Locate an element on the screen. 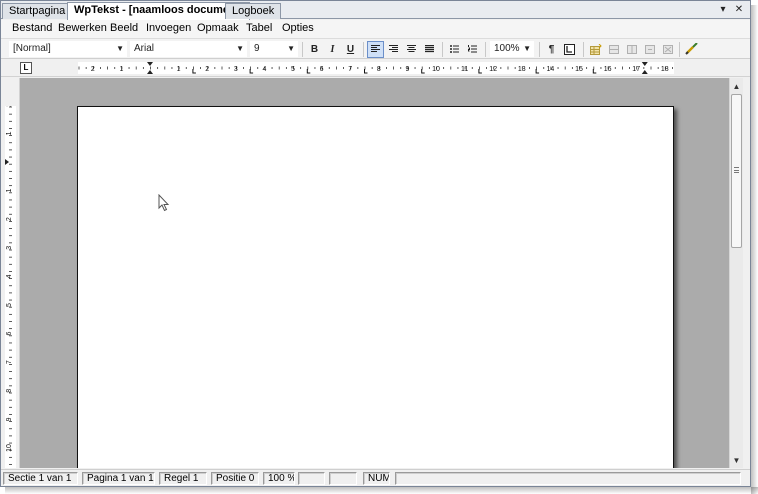  font-combo: Arial ▼ is located at coordinates (188, 49).